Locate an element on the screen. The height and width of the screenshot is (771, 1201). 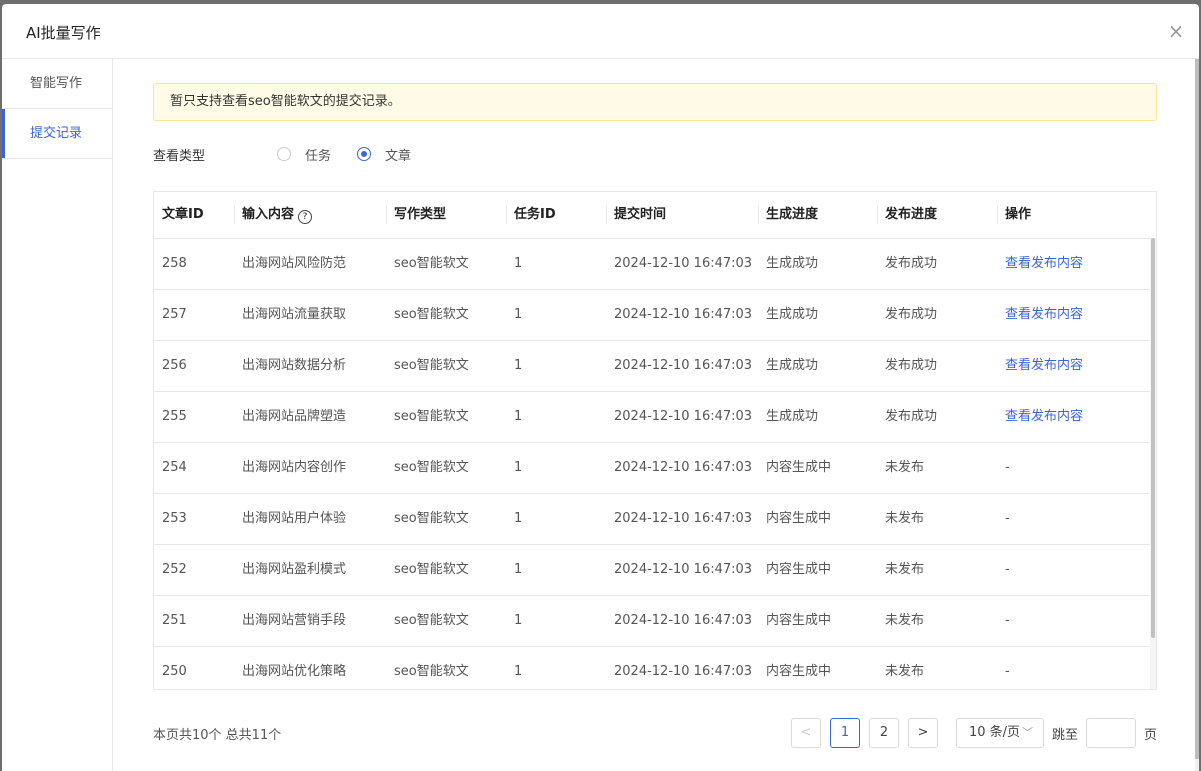
dialog-scrollbar is located at coordinates (1197, 415).